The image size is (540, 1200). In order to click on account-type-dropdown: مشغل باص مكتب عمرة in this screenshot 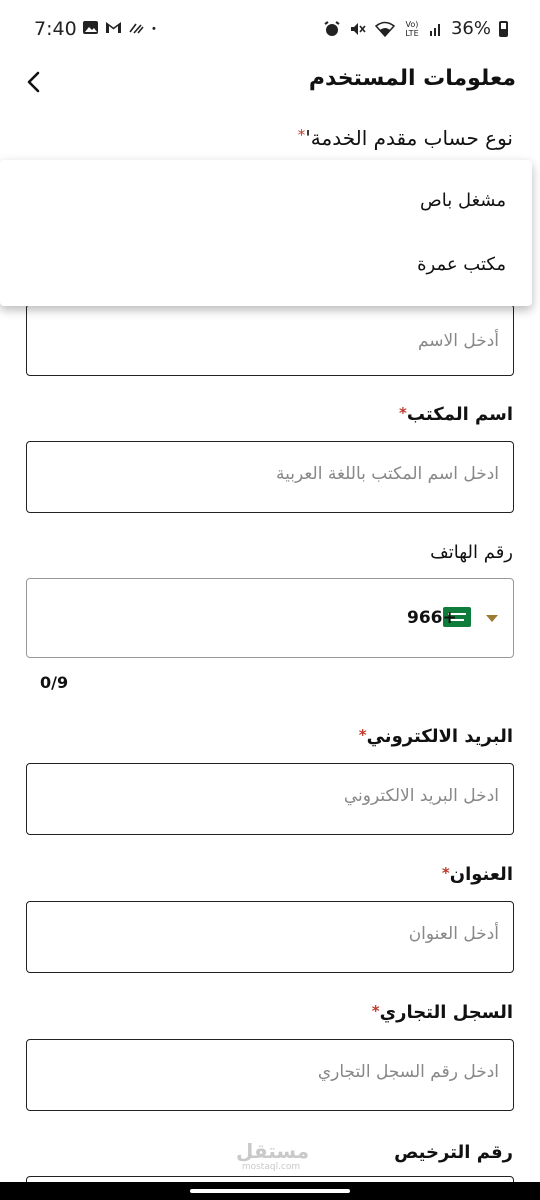, I will do `click(266, 233)`.